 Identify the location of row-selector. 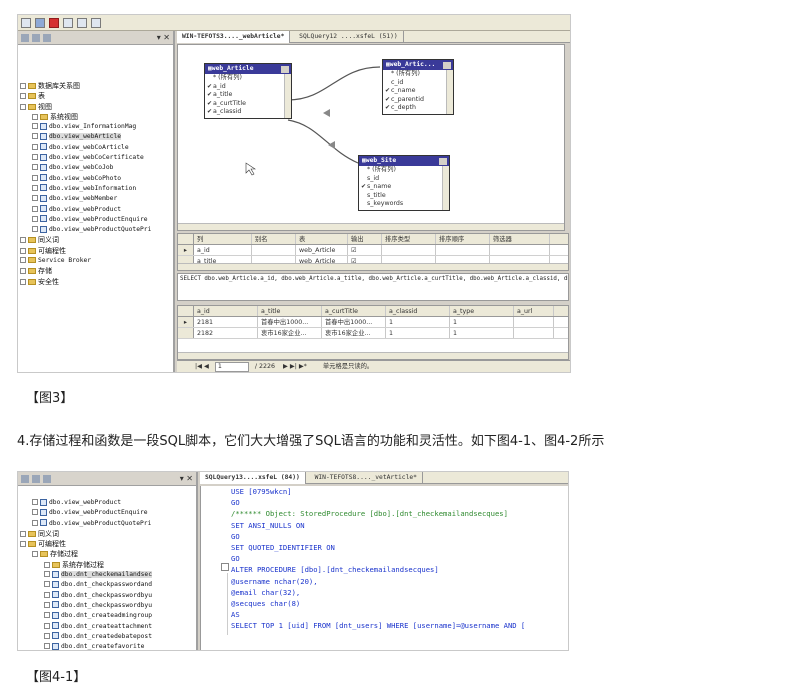
(186, 333).